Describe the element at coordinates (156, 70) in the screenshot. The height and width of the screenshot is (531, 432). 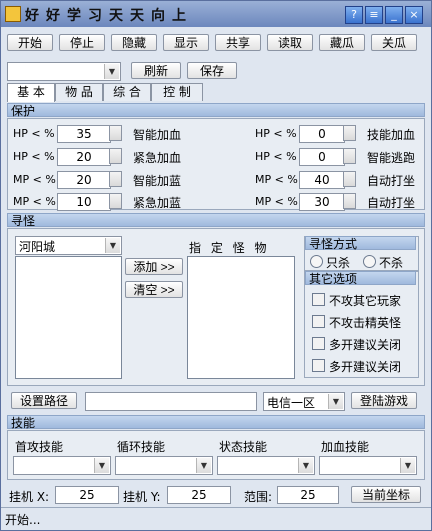
I see `refresh-button: 刷新` at that location.